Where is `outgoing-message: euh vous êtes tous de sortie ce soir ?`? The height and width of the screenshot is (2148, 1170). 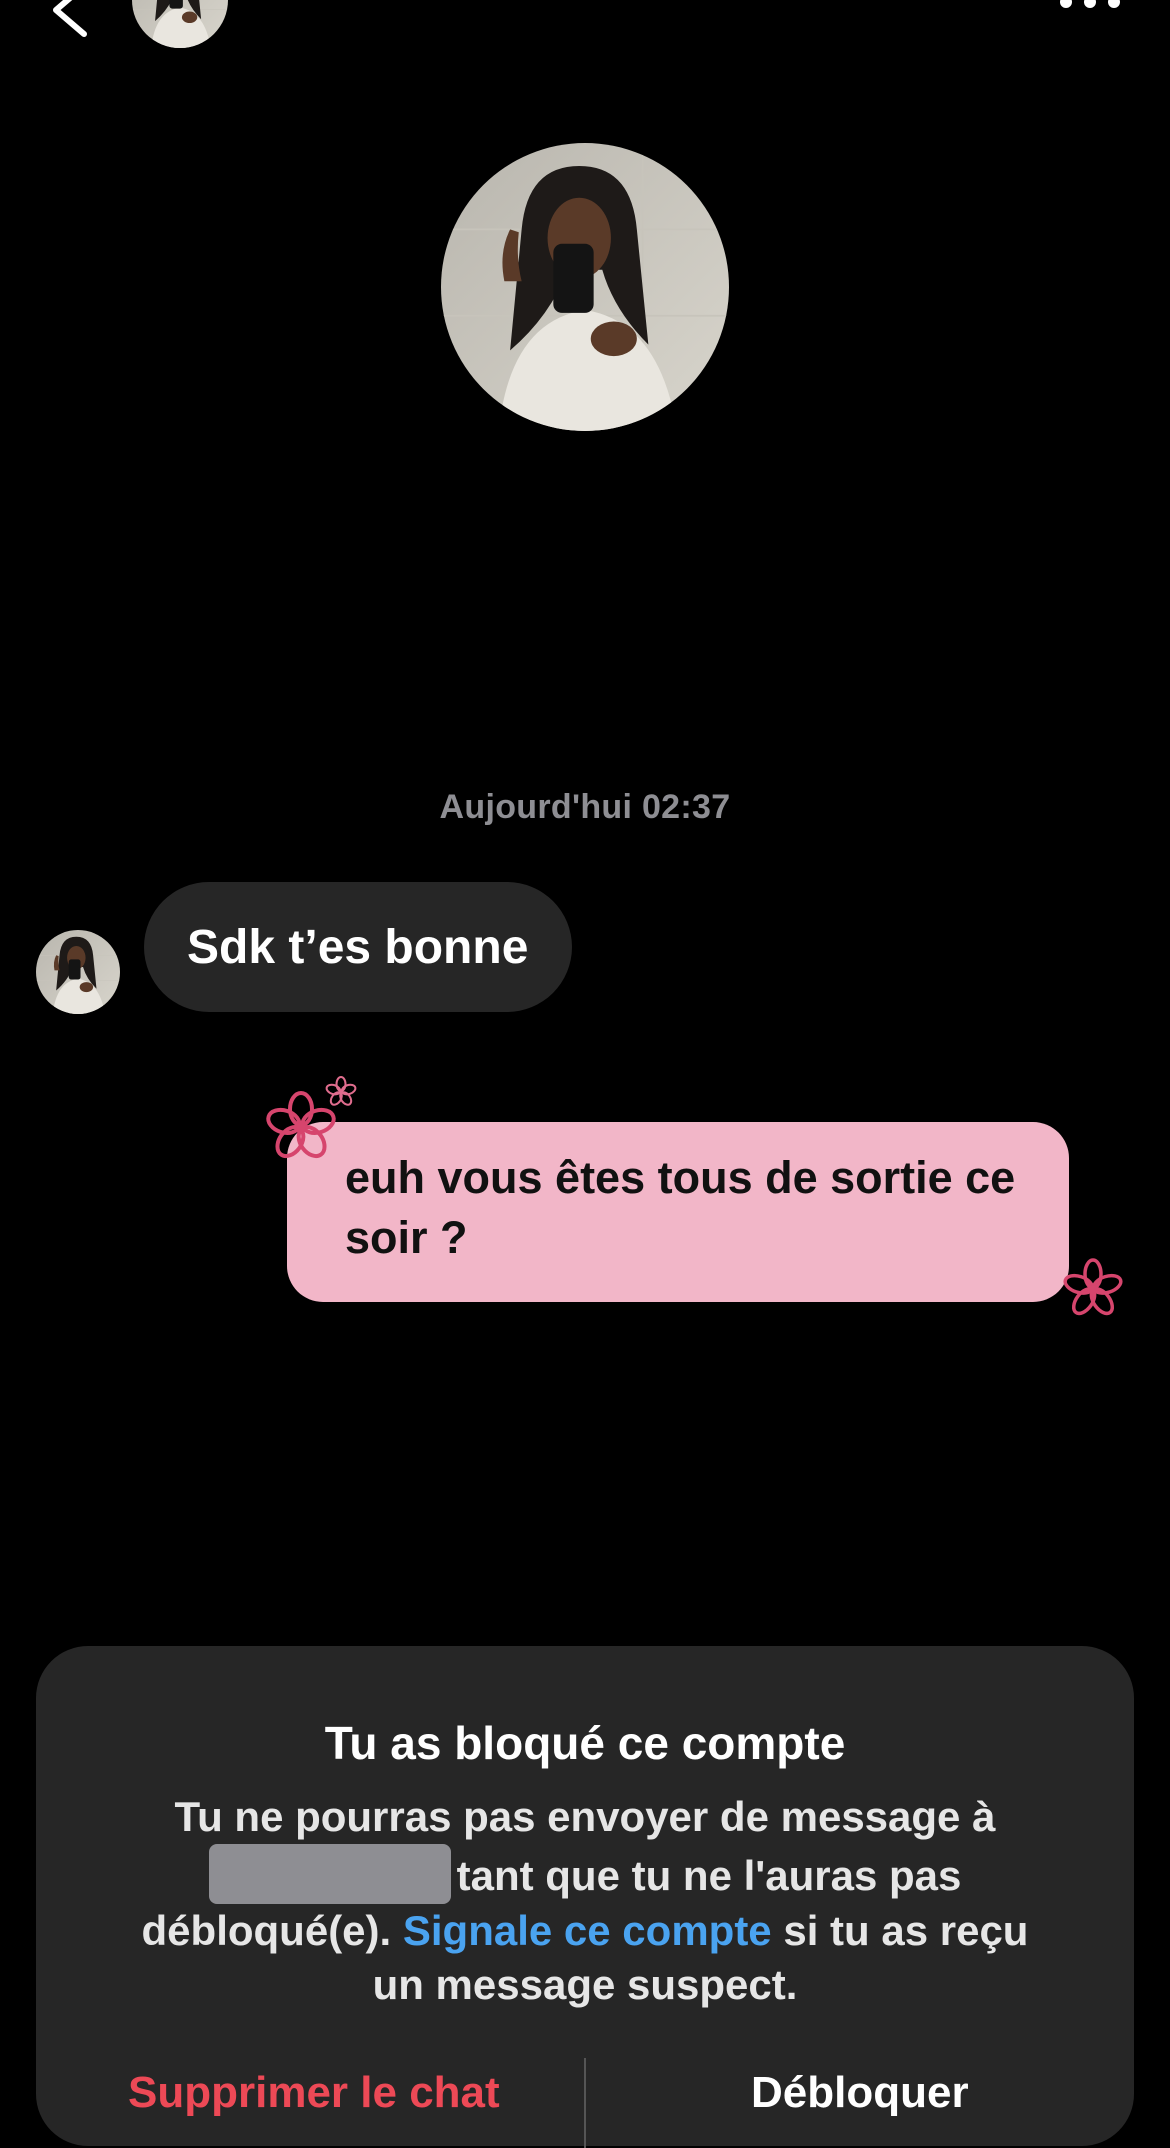
outgoing-message: euh vous êtes tous de sortie ce soir ? is located at coordinates (700, 1200).